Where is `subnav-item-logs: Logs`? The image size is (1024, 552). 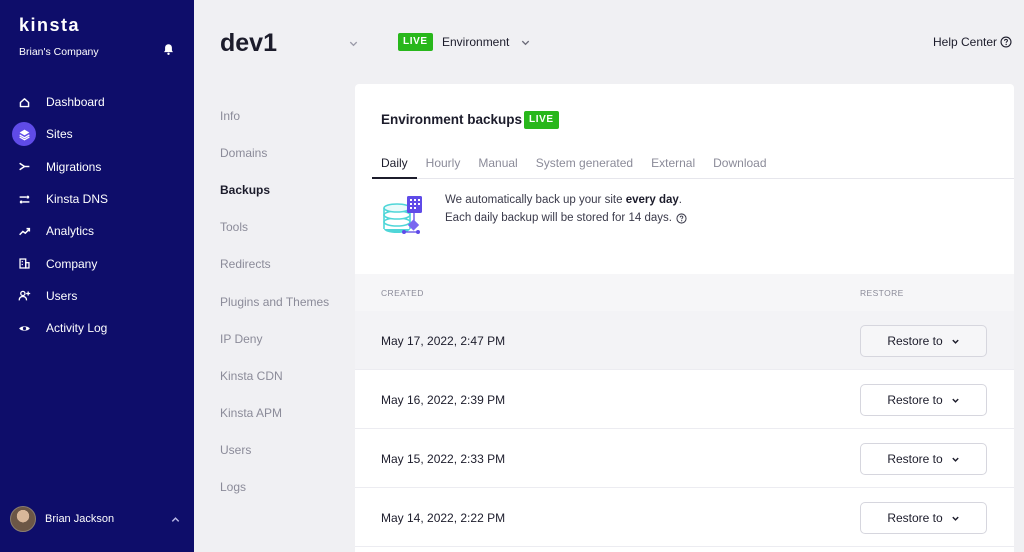 subnav-item-logs: Logs is located at coordinates (274, 487).